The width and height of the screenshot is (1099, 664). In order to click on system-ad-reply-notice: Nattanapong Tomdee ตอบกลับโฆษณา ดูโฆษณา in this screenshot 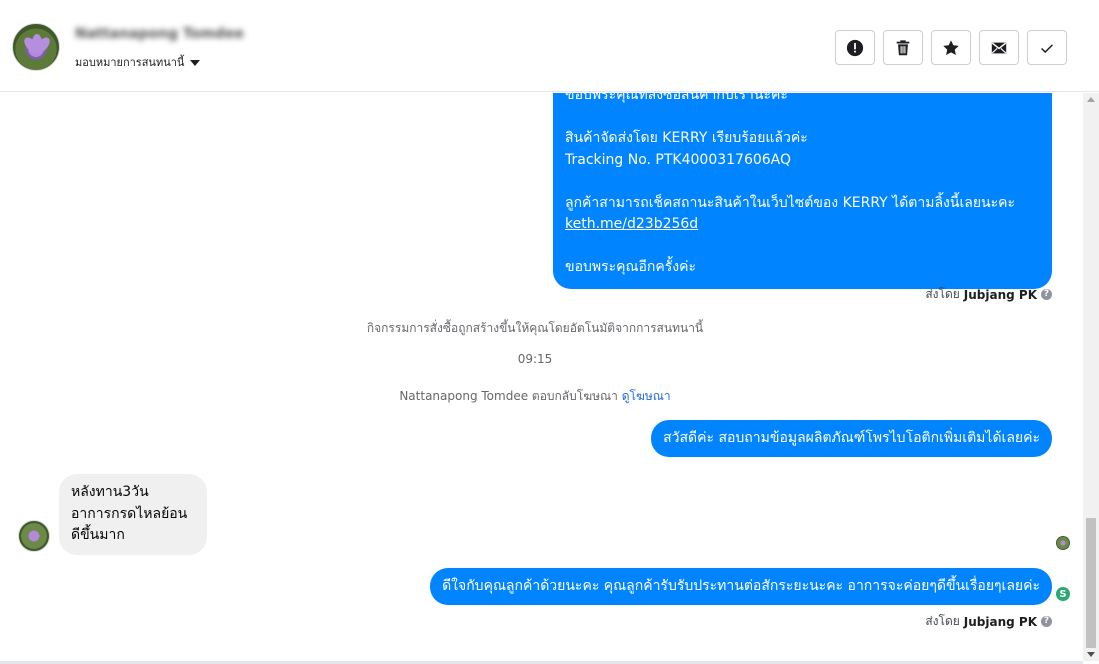, I will do `click(535, 396)`.